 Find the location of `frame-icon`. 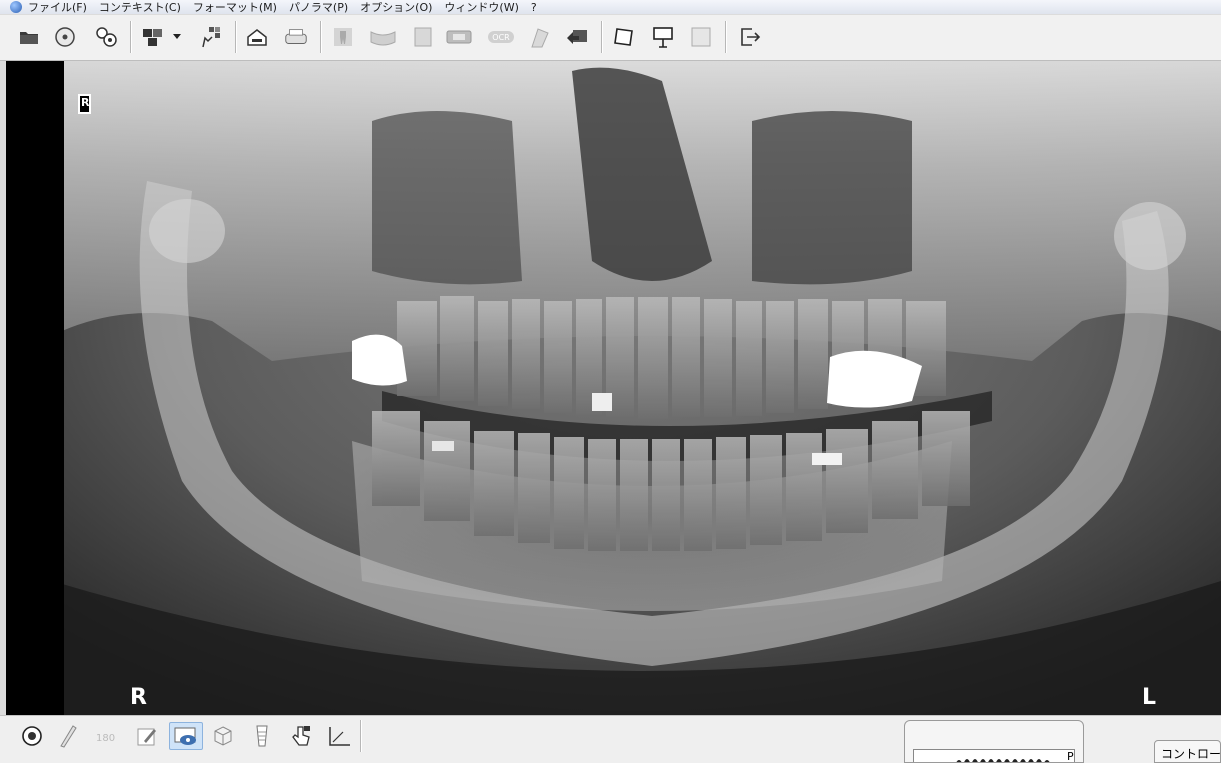

frame-icon is located at coordinates (624, 37).